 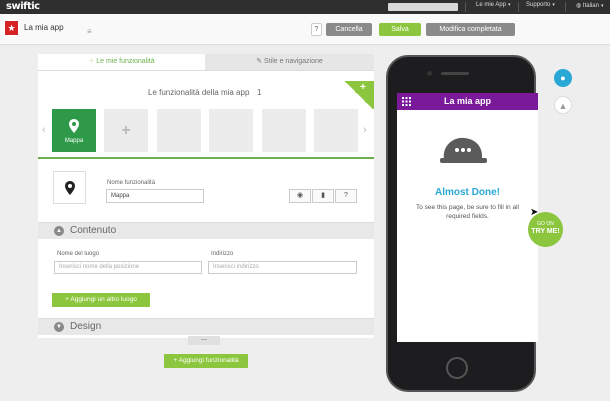 What do you see at coordinates (363, 87) in the screenshot?
I see `plus-icon: +` at bounding box center [363, 87].